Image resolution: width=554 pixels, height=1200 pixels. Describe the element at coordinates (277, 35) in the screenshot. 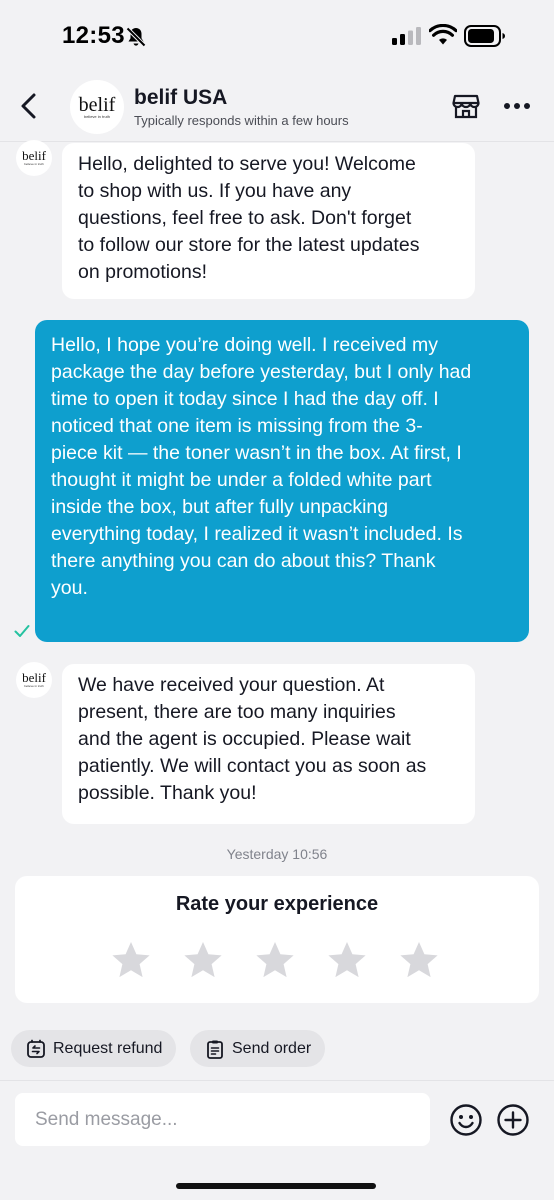

I see `status-bar: 12:53` at that location.